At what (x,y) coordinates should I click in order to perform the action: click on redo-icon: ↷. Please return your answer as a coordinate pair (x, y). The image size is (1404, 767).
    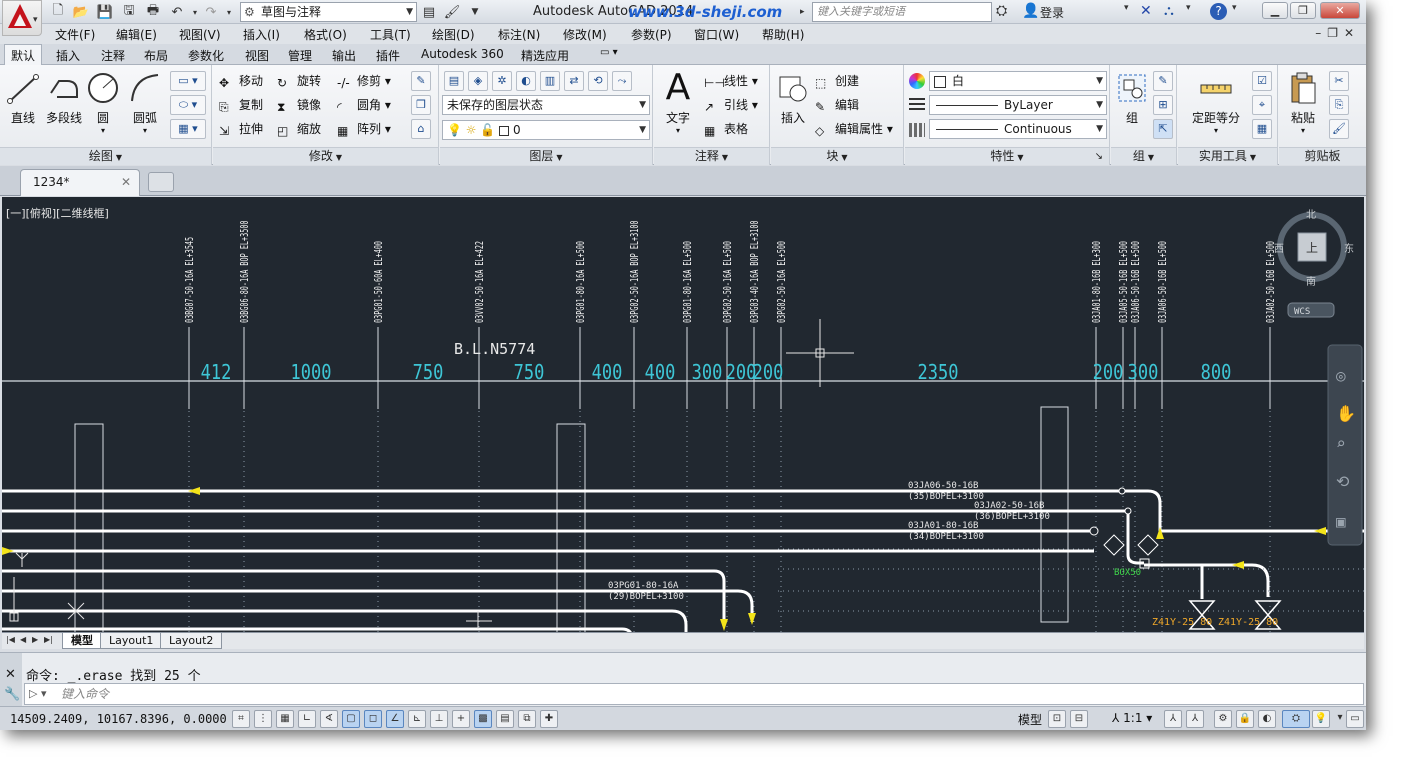
    Looking at the image, I should click on (211, 12).